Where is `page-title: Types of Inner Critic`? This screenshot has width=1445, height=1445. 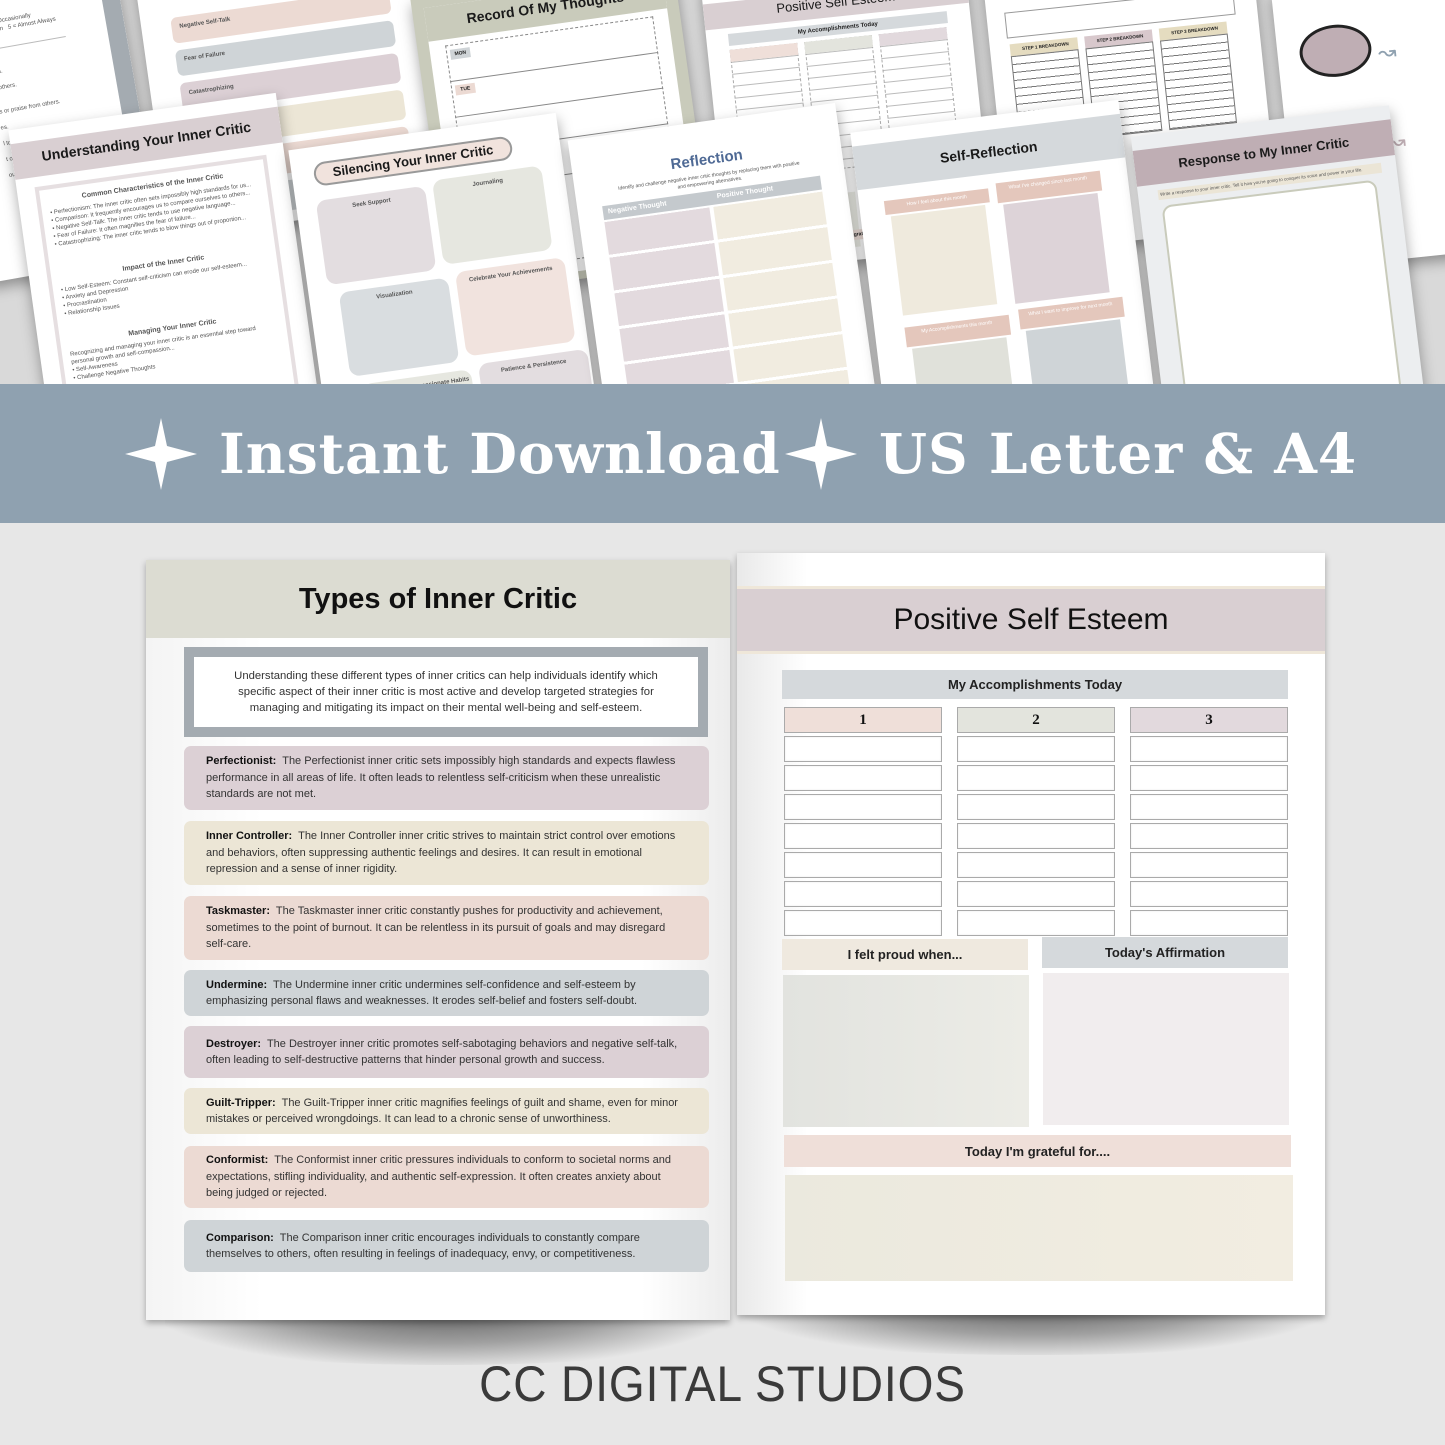 page-title: Types of Inner Critic is located at coordinates (438, 598).